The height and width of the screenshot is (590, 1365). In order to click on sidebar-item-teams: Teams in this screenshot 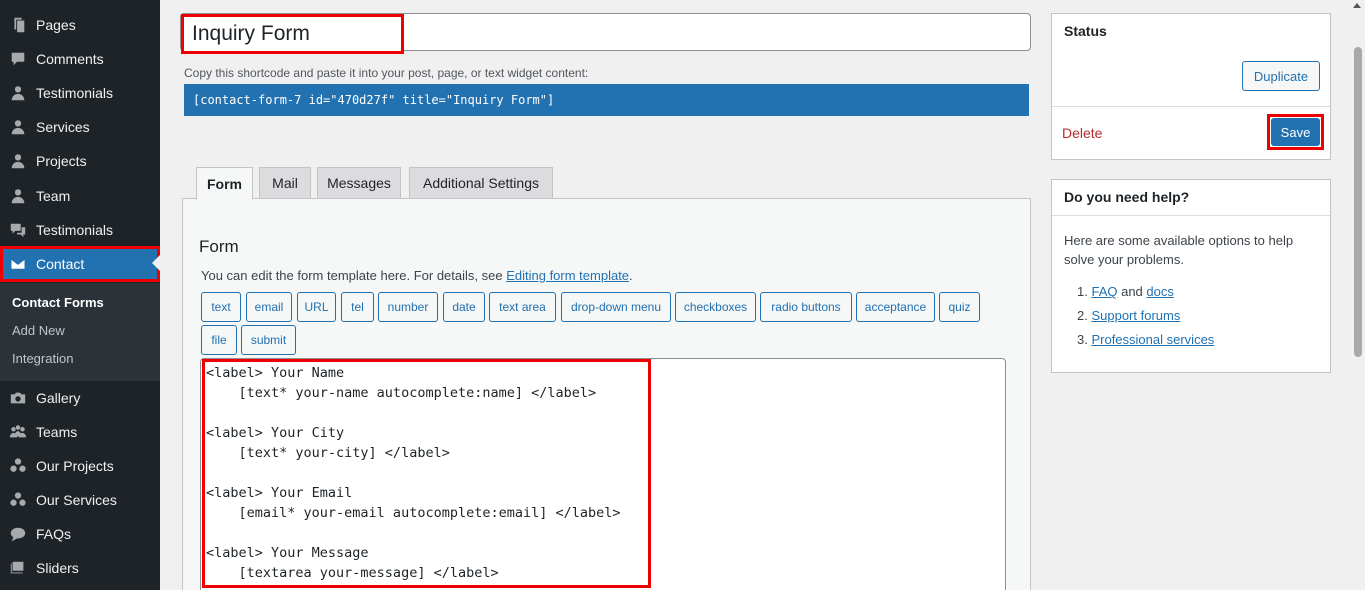, I will do `click(80, 432)`.